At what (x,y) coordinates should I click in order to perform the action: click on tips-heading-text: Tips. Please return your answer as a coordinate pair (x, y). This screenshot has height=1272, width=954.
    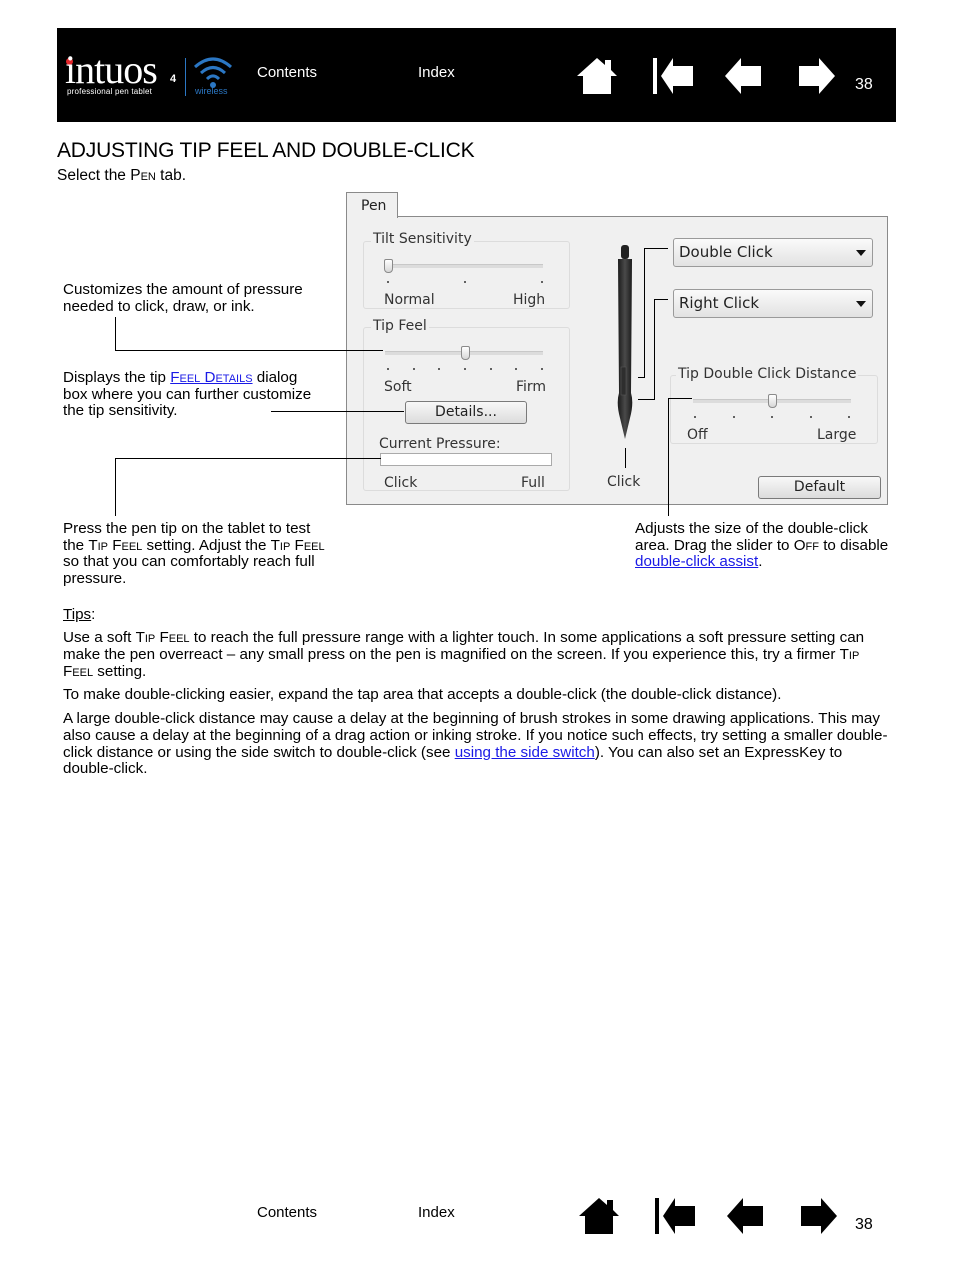
    Looking at the image, I should click on (77, 614).